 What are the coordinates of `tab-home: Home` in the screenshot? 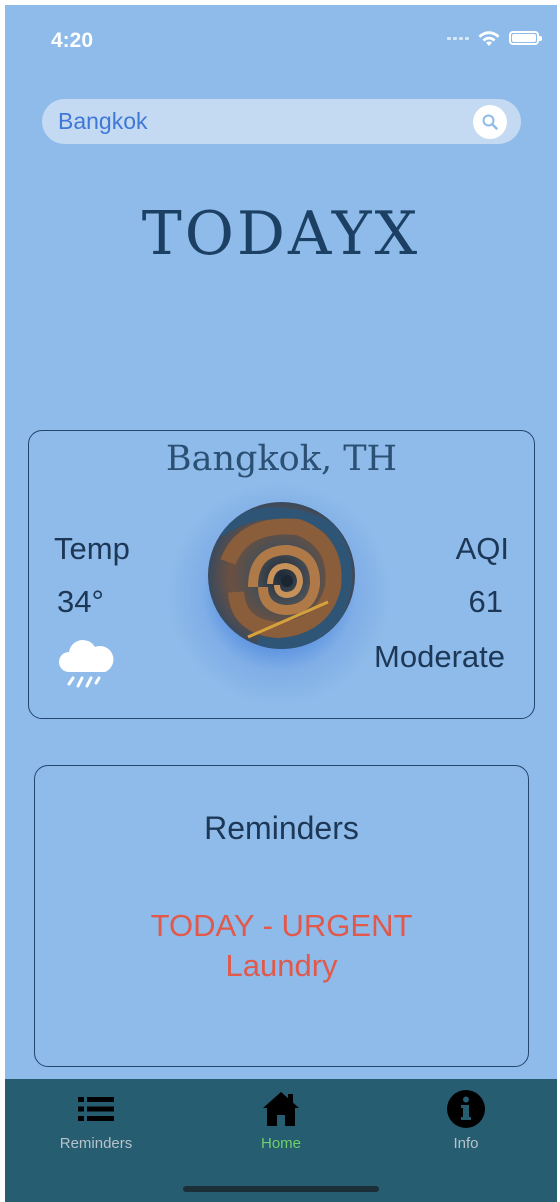 It's located at (281, 1120).